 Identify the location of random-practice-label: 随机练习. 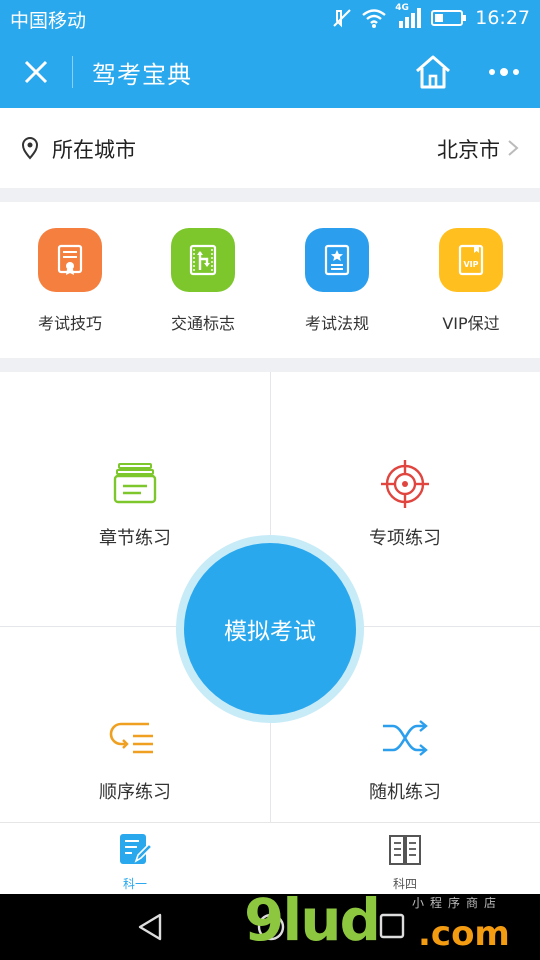
(405, 792).